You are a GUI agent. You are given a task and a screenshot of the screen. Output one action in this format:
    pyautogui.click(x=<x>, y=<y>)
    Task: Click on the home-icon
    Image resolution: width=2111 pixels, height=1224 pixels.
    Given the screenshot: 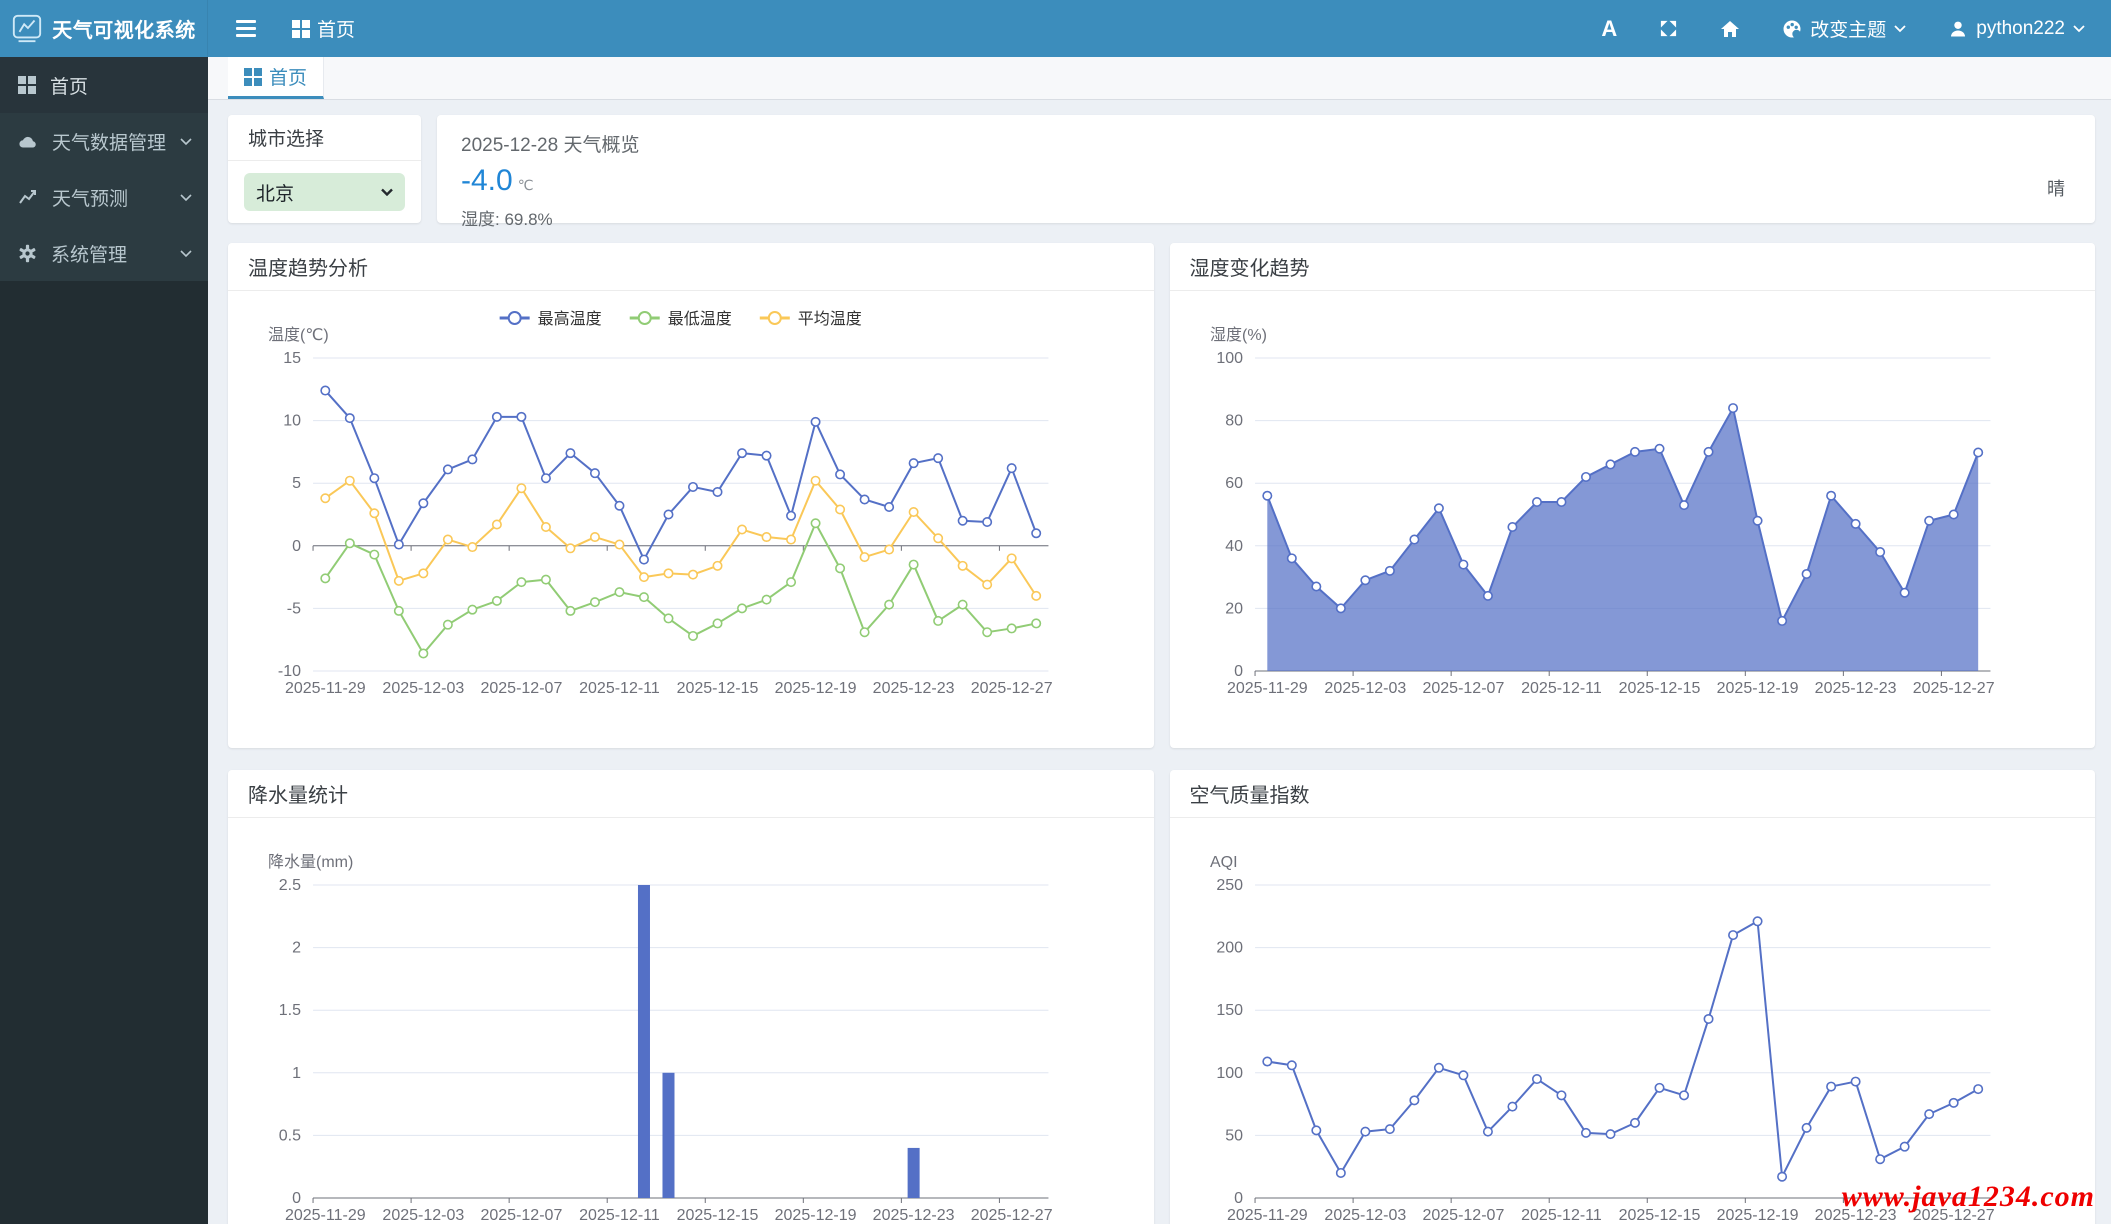 What is the action you would take?
    pyautogui.click(x=1730, y=28)
    